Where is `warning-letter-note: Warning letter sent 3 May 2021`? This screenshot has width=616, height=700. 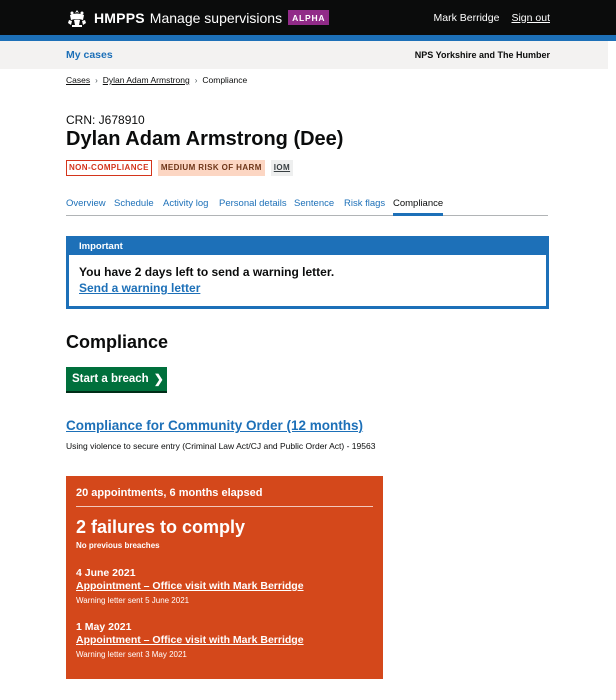 warning-letter-note: Warning letter sent 3 May 2021 is located at coordinates (131, 654).